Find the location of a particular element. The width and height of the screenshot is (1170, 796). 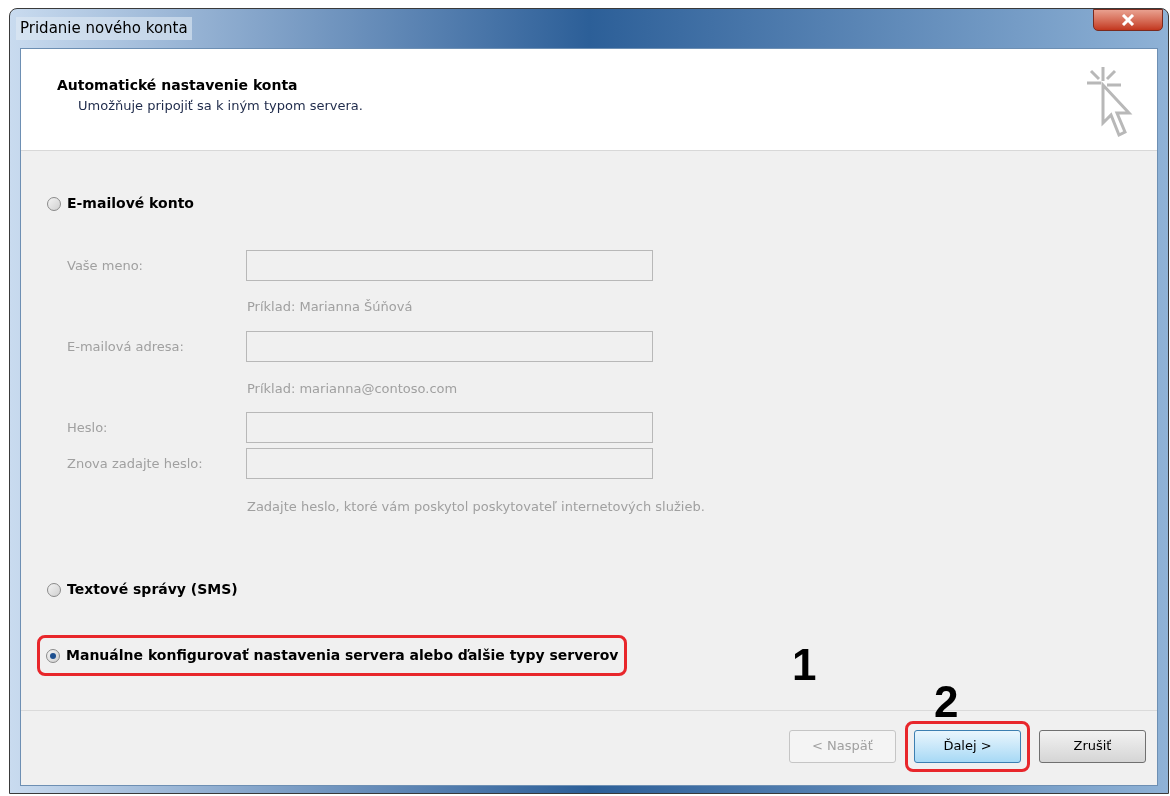

step-number: 1 is located at coordinates (804, 665).